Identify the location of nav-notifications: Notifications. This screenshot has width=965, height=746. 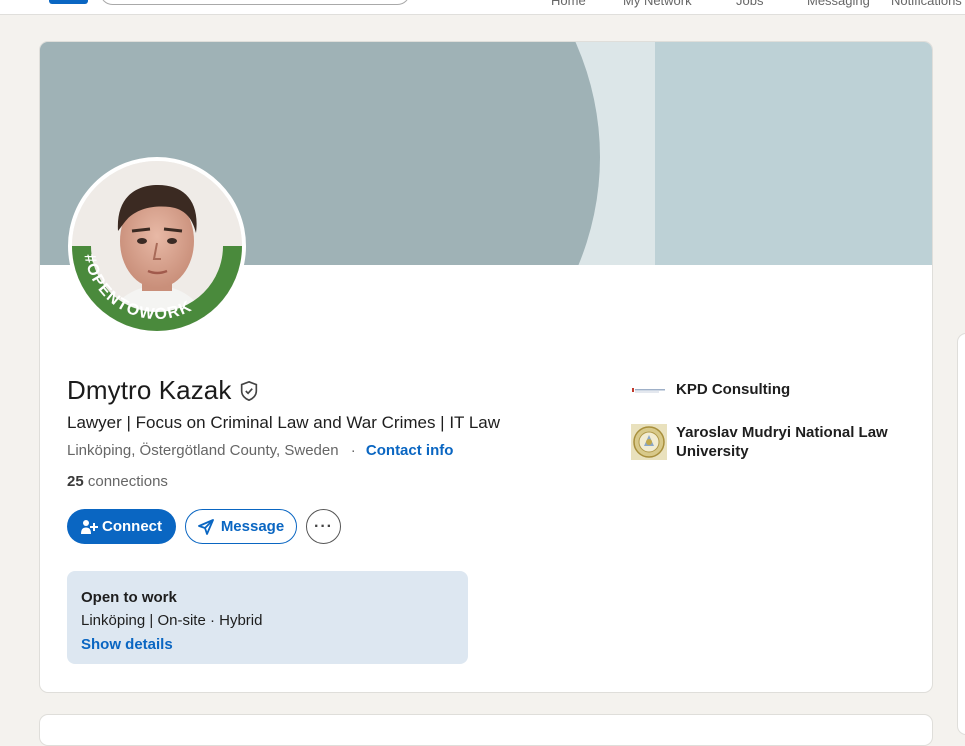
(926, 4).